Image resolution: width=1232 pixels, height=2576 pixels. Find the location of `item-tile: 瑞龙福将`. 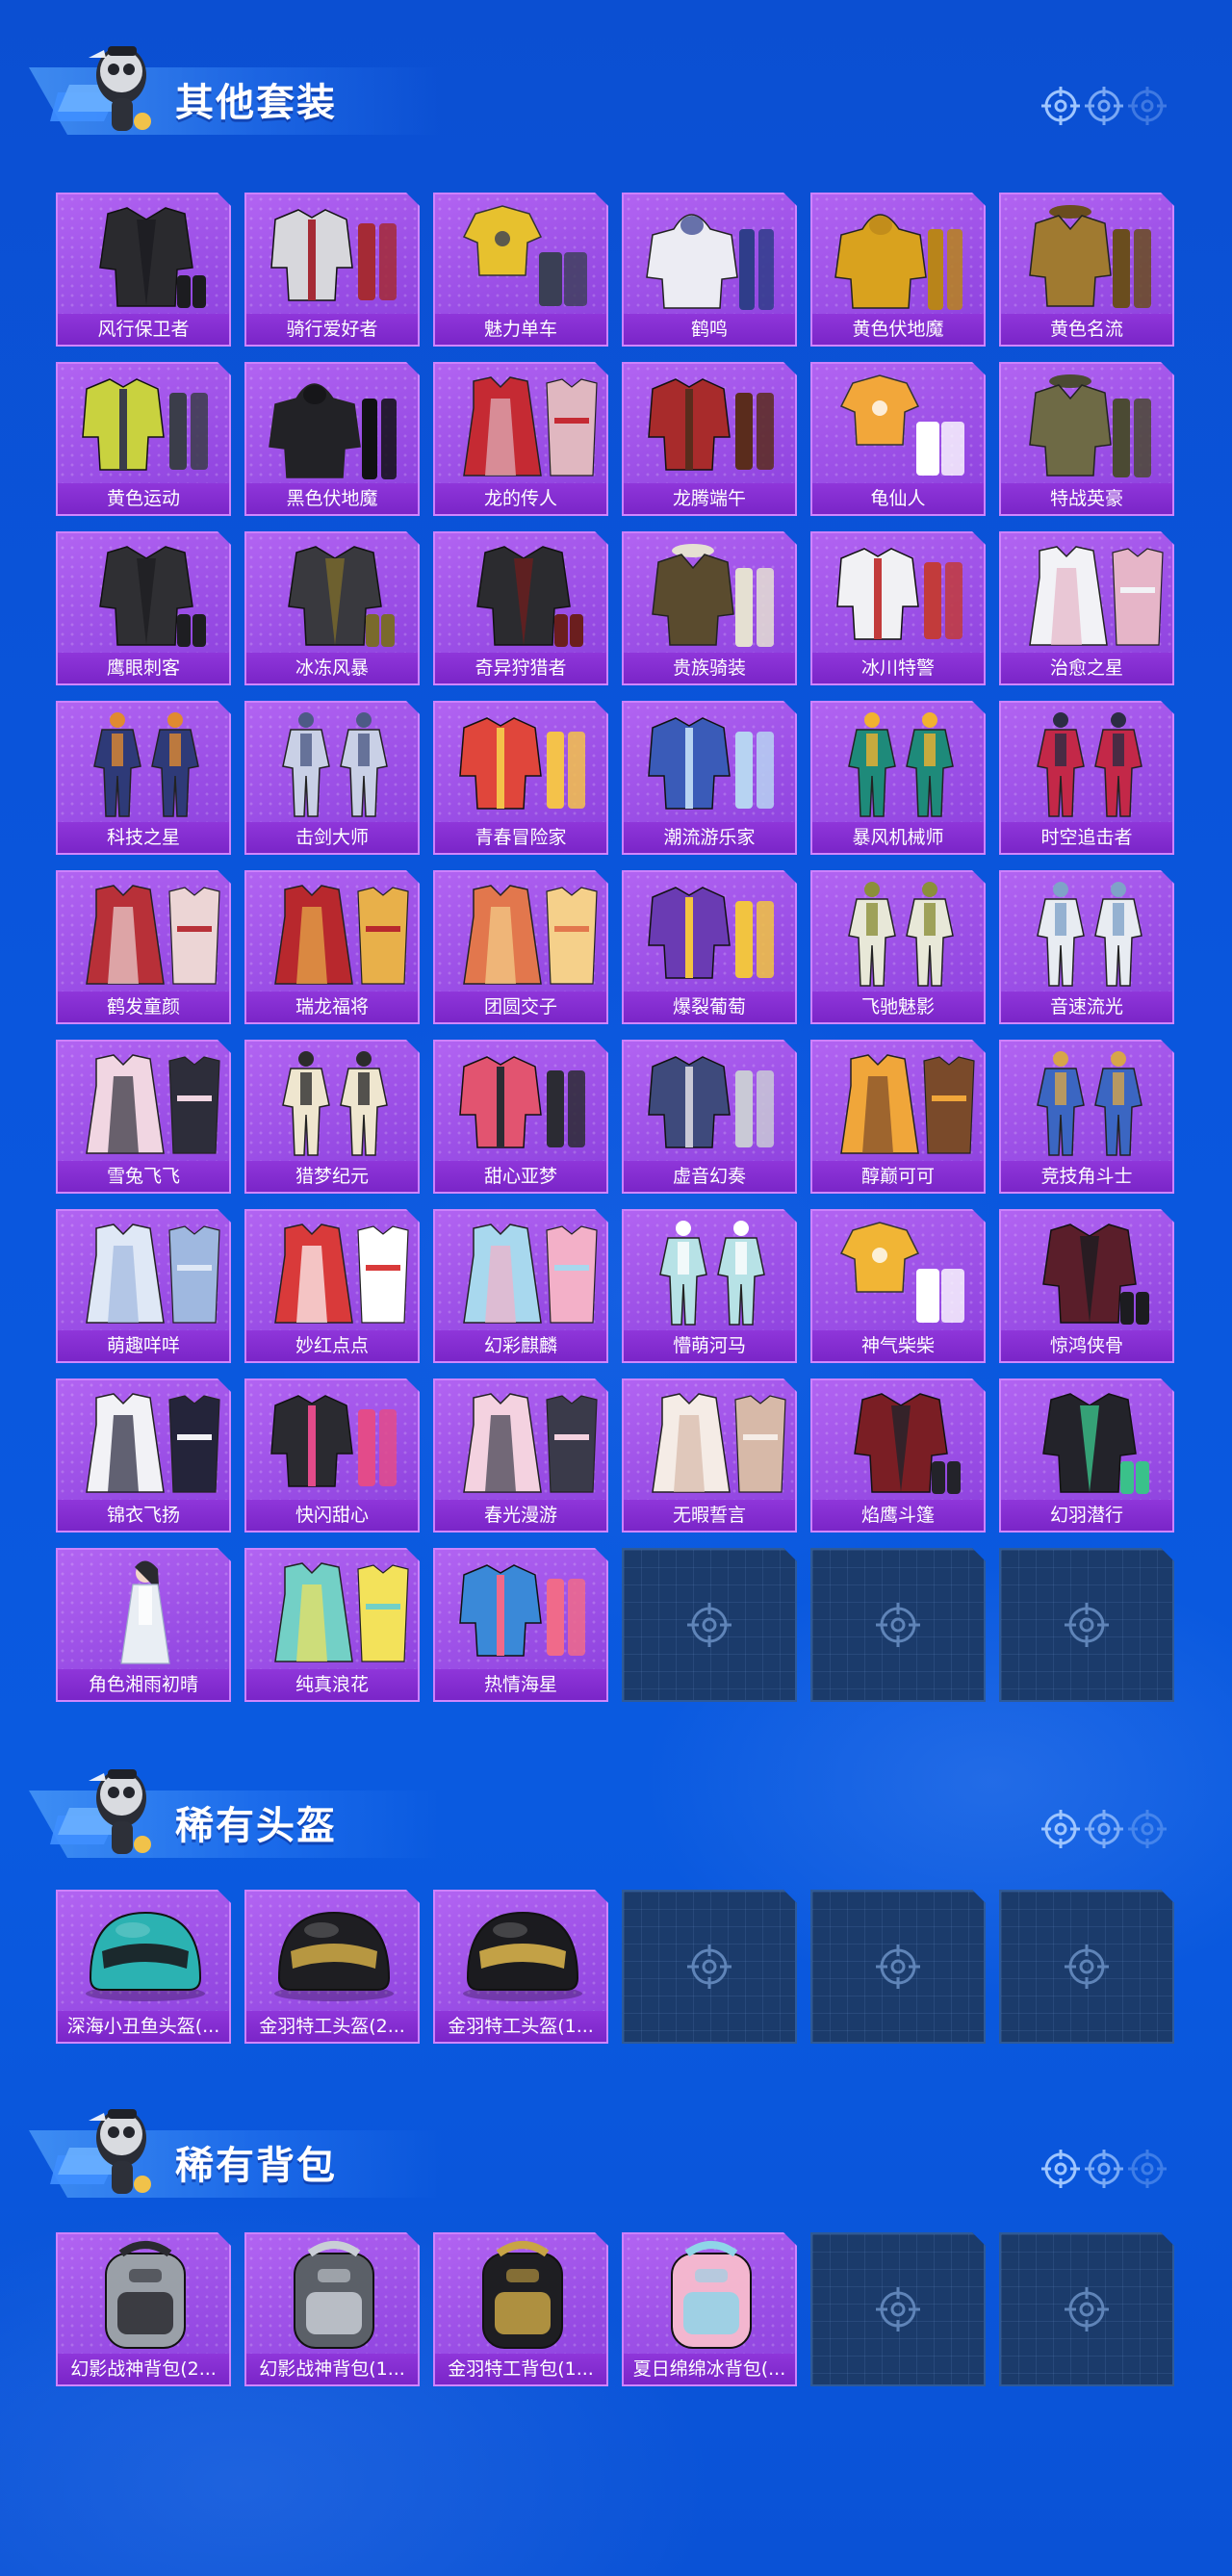

item-tile: 瑞龙福将 is located at coordinates (332, 947).